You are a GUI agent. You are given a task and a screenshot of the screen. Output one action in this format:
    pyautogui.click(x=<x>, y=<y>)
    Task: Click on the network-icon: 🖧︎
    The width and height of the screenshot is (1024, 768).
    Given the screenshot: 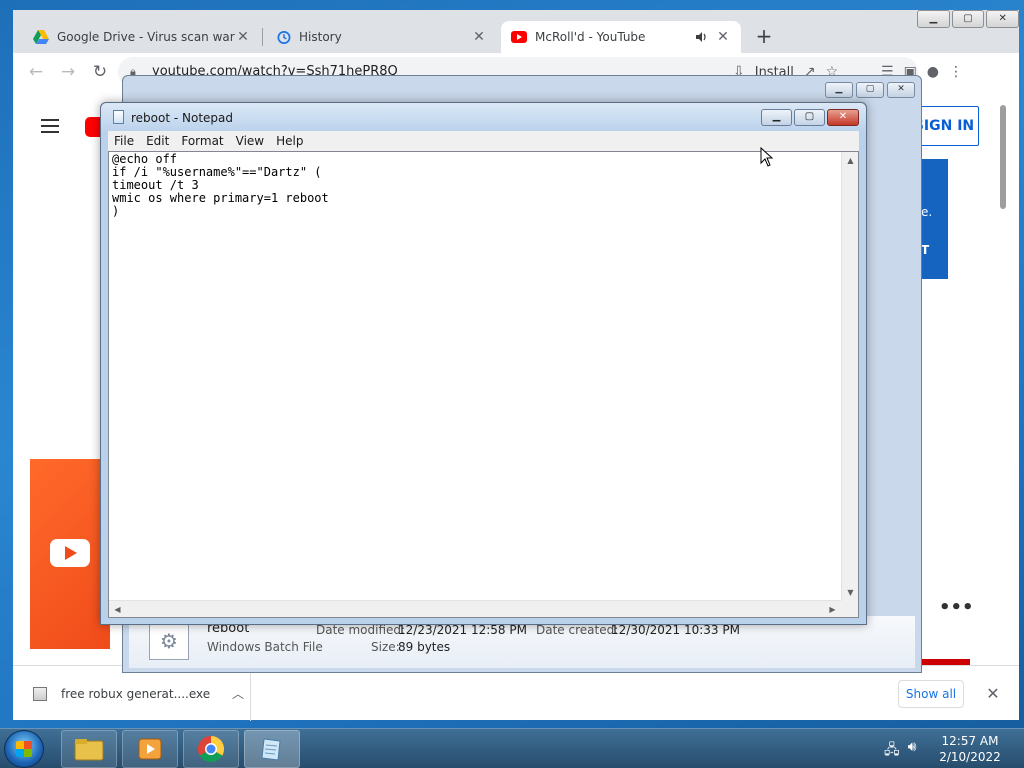 What is the action you would take?
    pyautogui.click(x=892, y=751)
    